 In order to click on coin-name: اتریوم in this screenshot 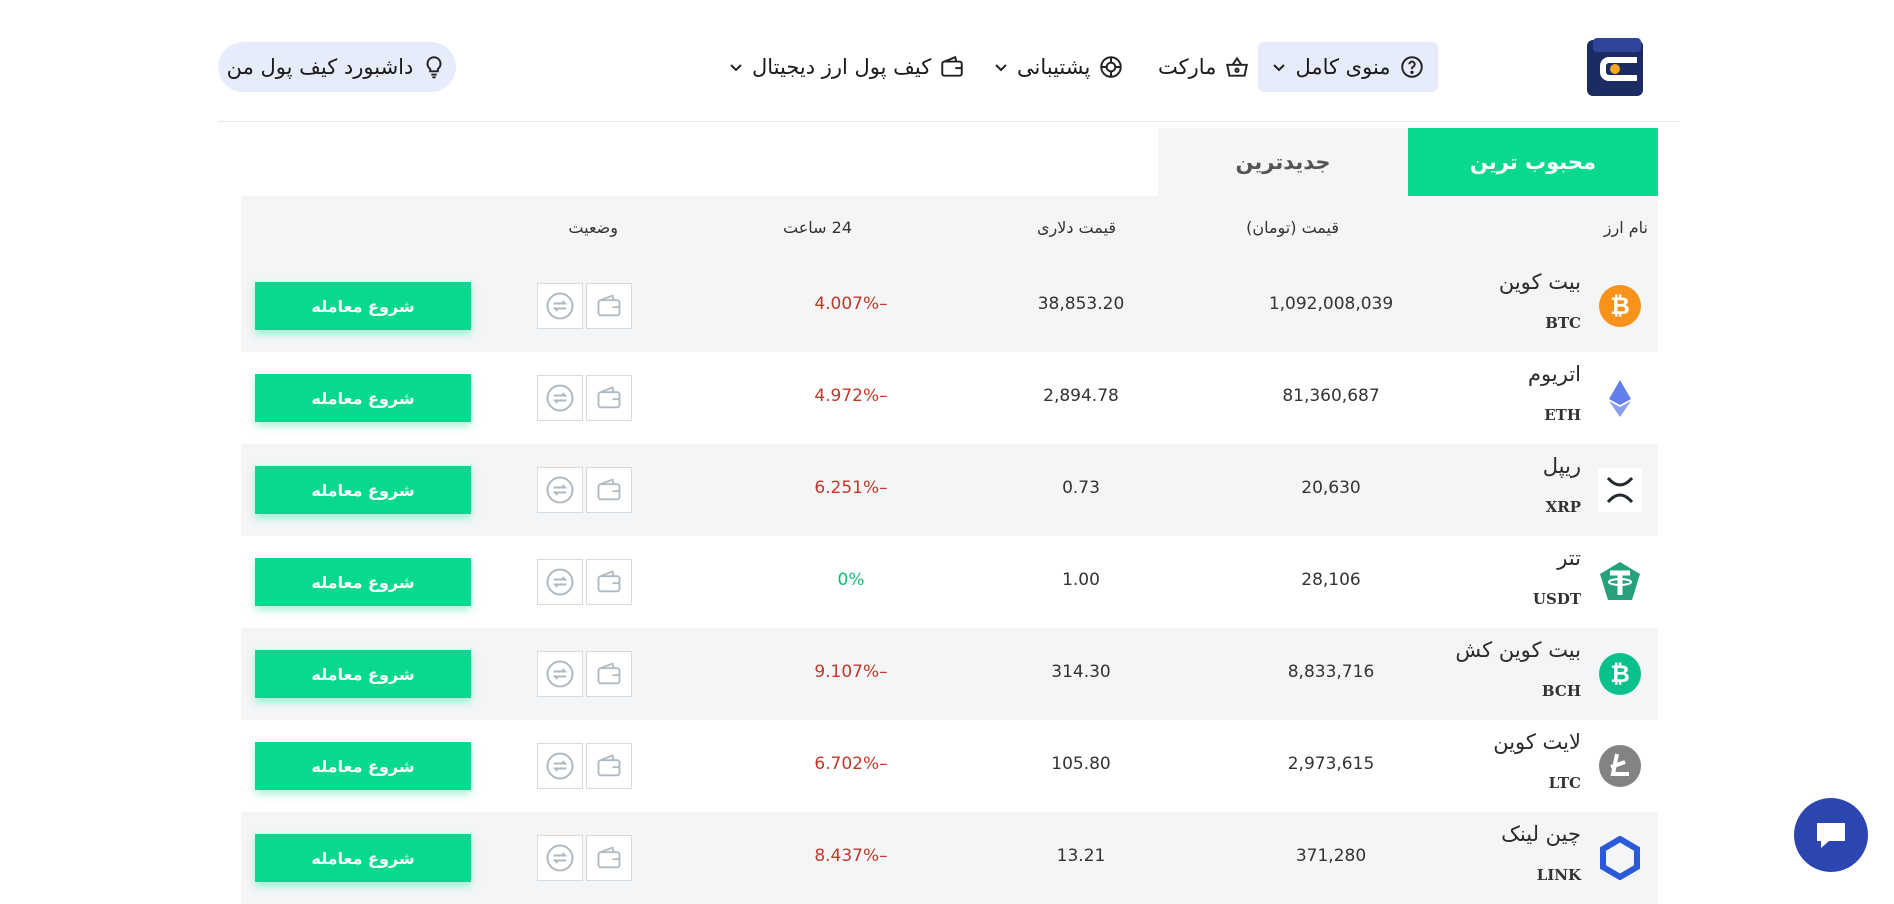, I will do `click(1554, 374)`.